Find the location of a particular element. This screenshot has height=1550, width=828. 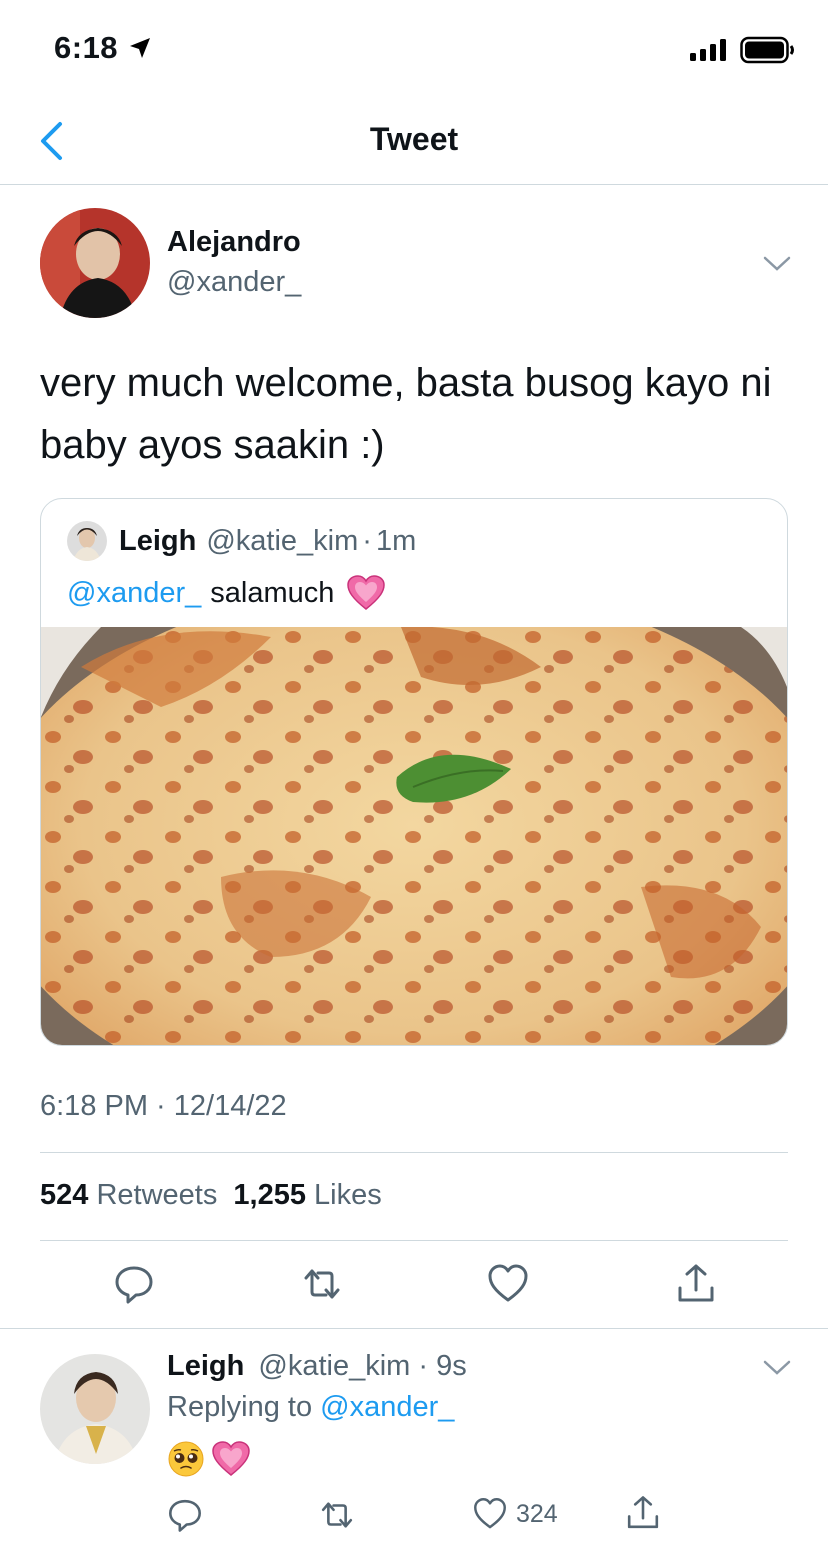

replying-to-handle: @xander_ is located at coordinates (387, 1407).